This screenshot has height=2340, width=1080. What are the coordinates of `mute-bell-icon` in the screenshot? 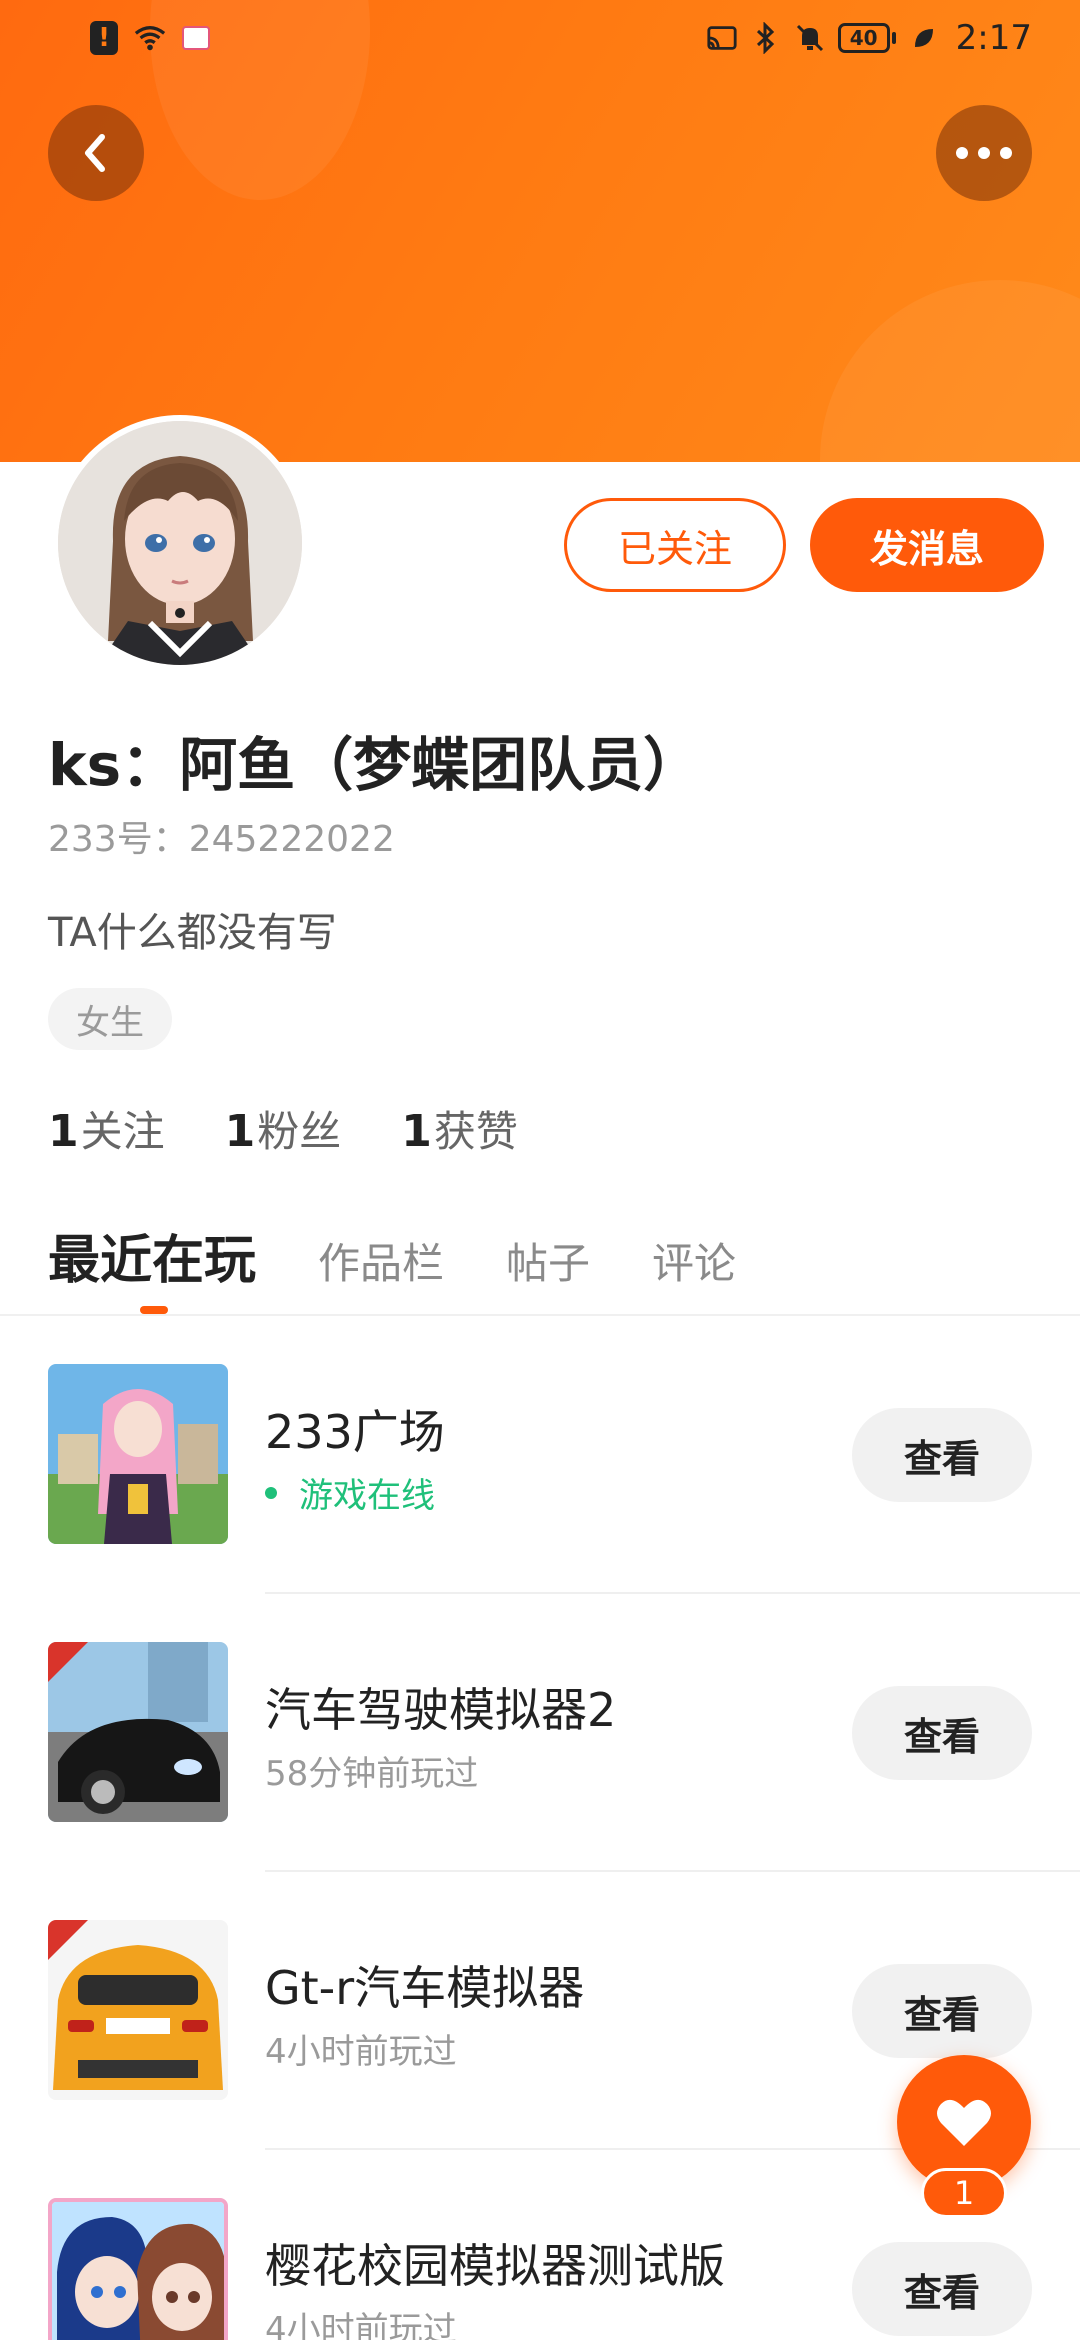 It's located at (810, 38).